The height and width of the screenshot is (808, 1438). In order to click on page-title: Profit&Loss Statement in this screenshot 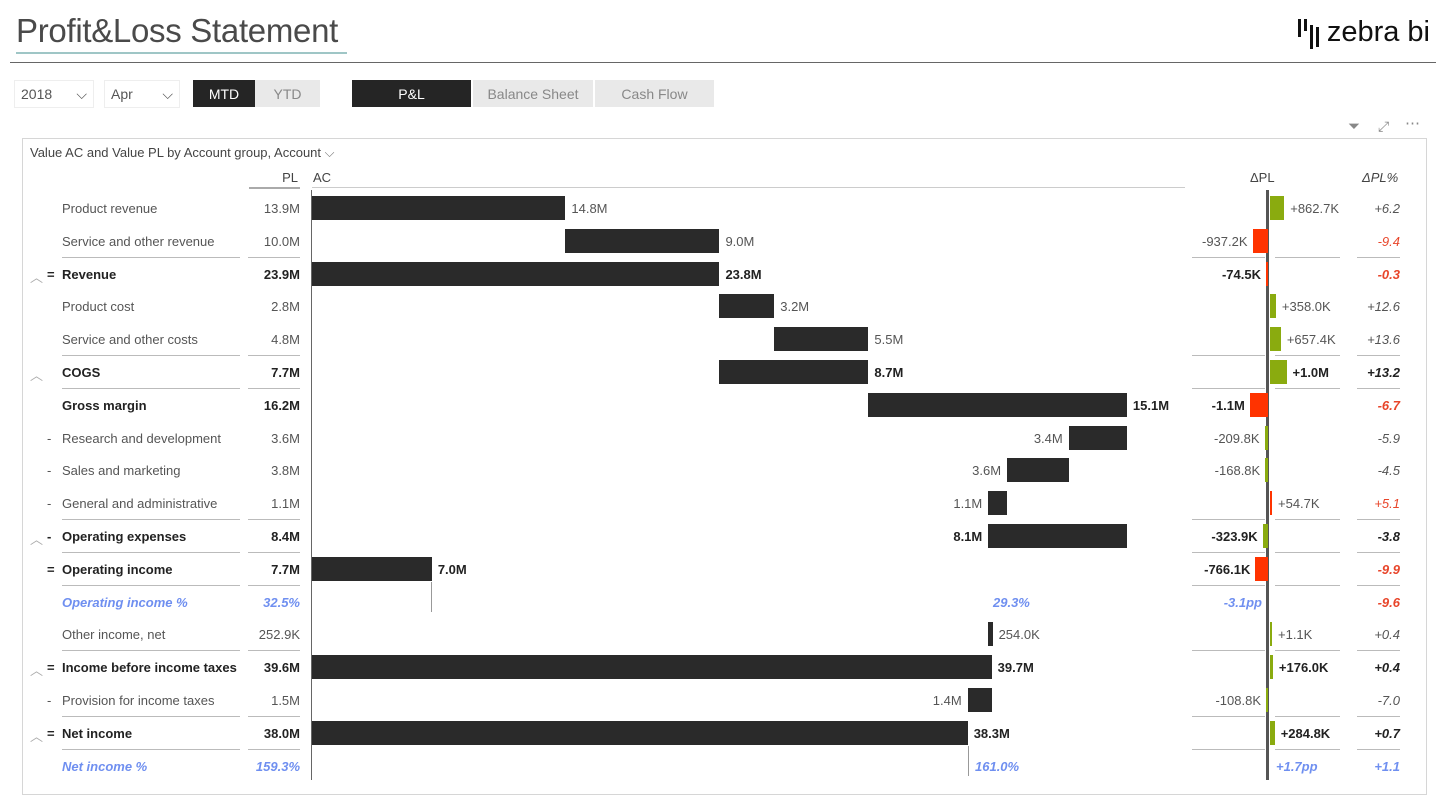, I will do `click(177, 30)`.